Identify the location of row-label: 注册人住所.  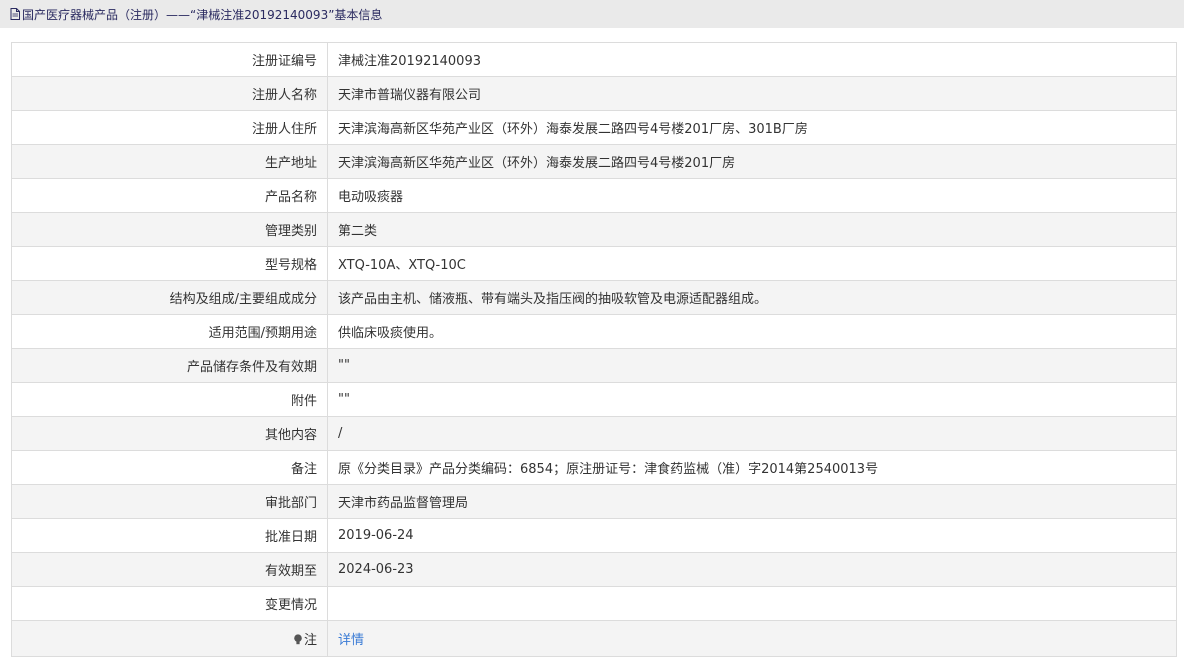
(169, 127).